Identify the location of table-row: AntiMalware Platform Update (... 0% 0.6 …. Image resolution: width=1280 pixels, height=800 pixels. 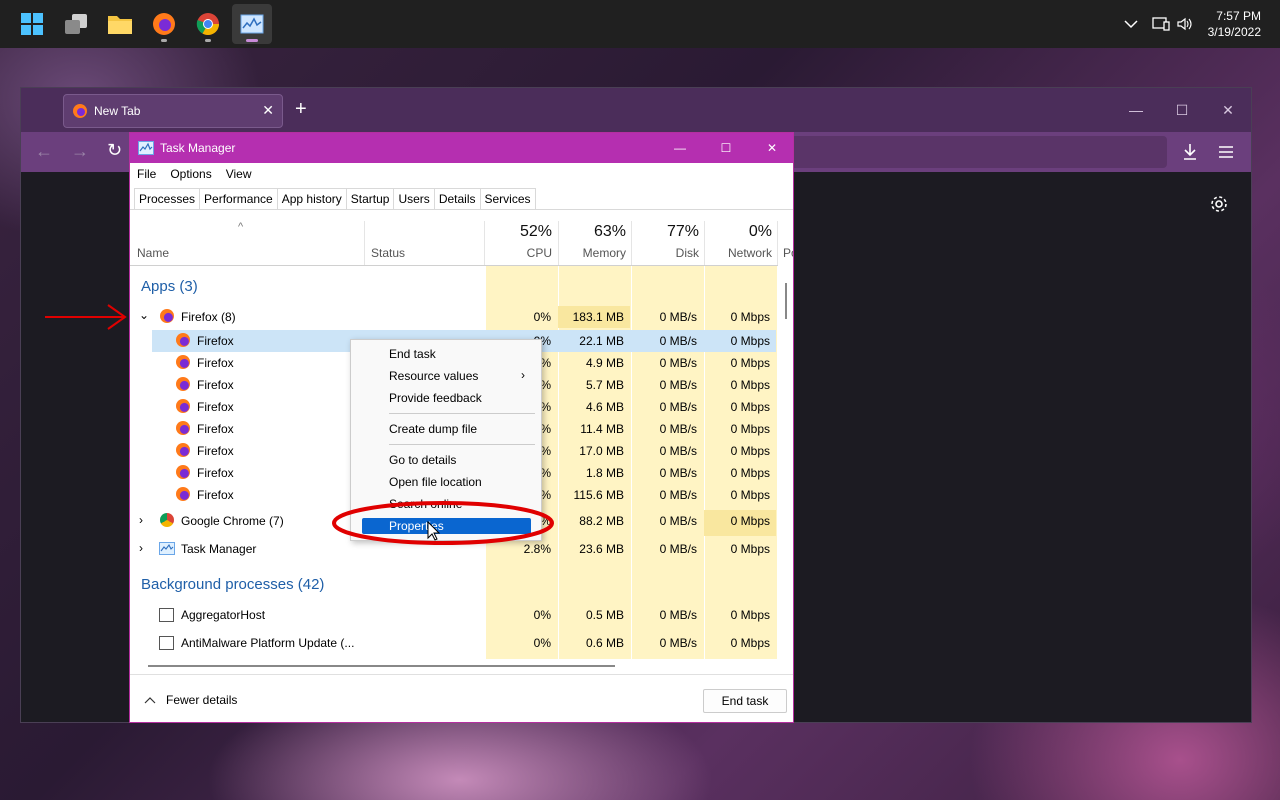
(454, 645).